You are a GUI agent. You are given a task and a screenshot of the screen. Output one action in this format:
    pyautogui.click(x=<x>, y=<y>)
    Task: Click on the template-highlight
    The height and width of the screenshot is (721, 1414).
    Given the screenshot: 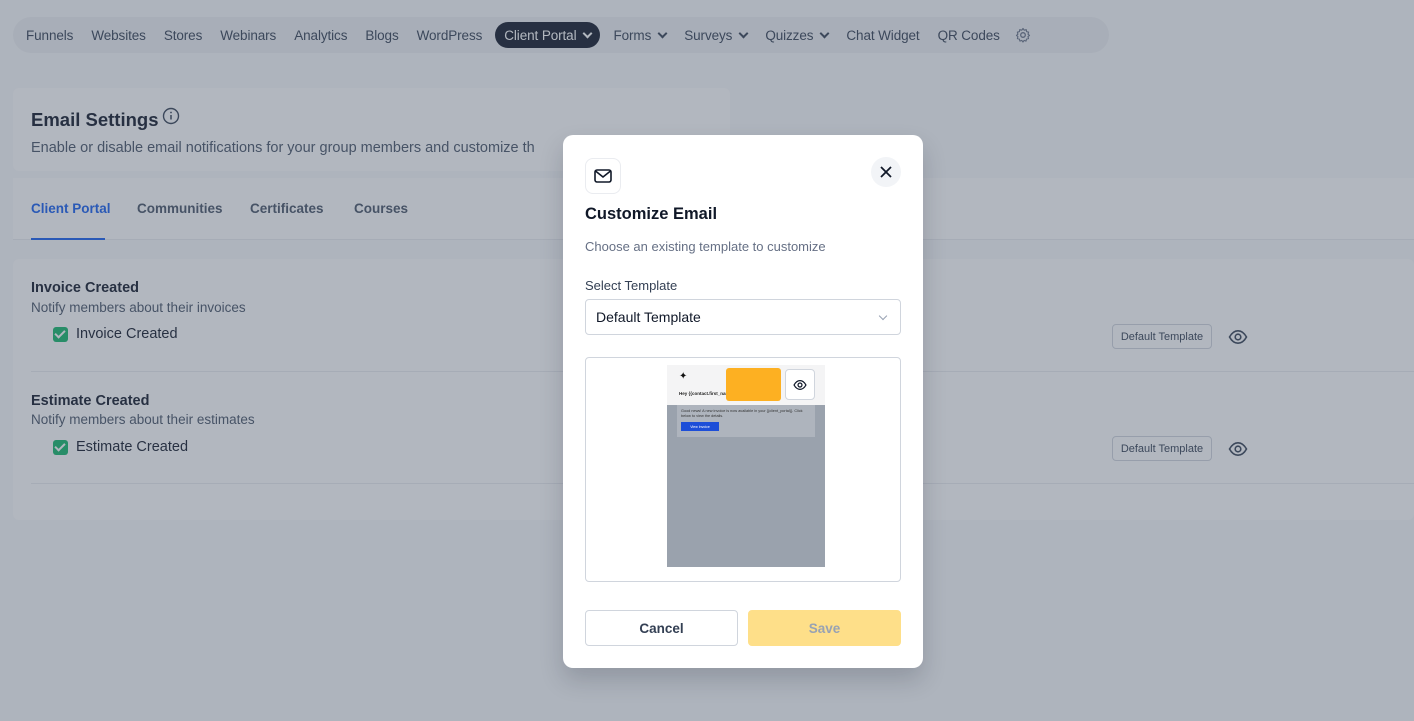 What is the action you would take?
    pyautogui.click(x=753, y=384)
    